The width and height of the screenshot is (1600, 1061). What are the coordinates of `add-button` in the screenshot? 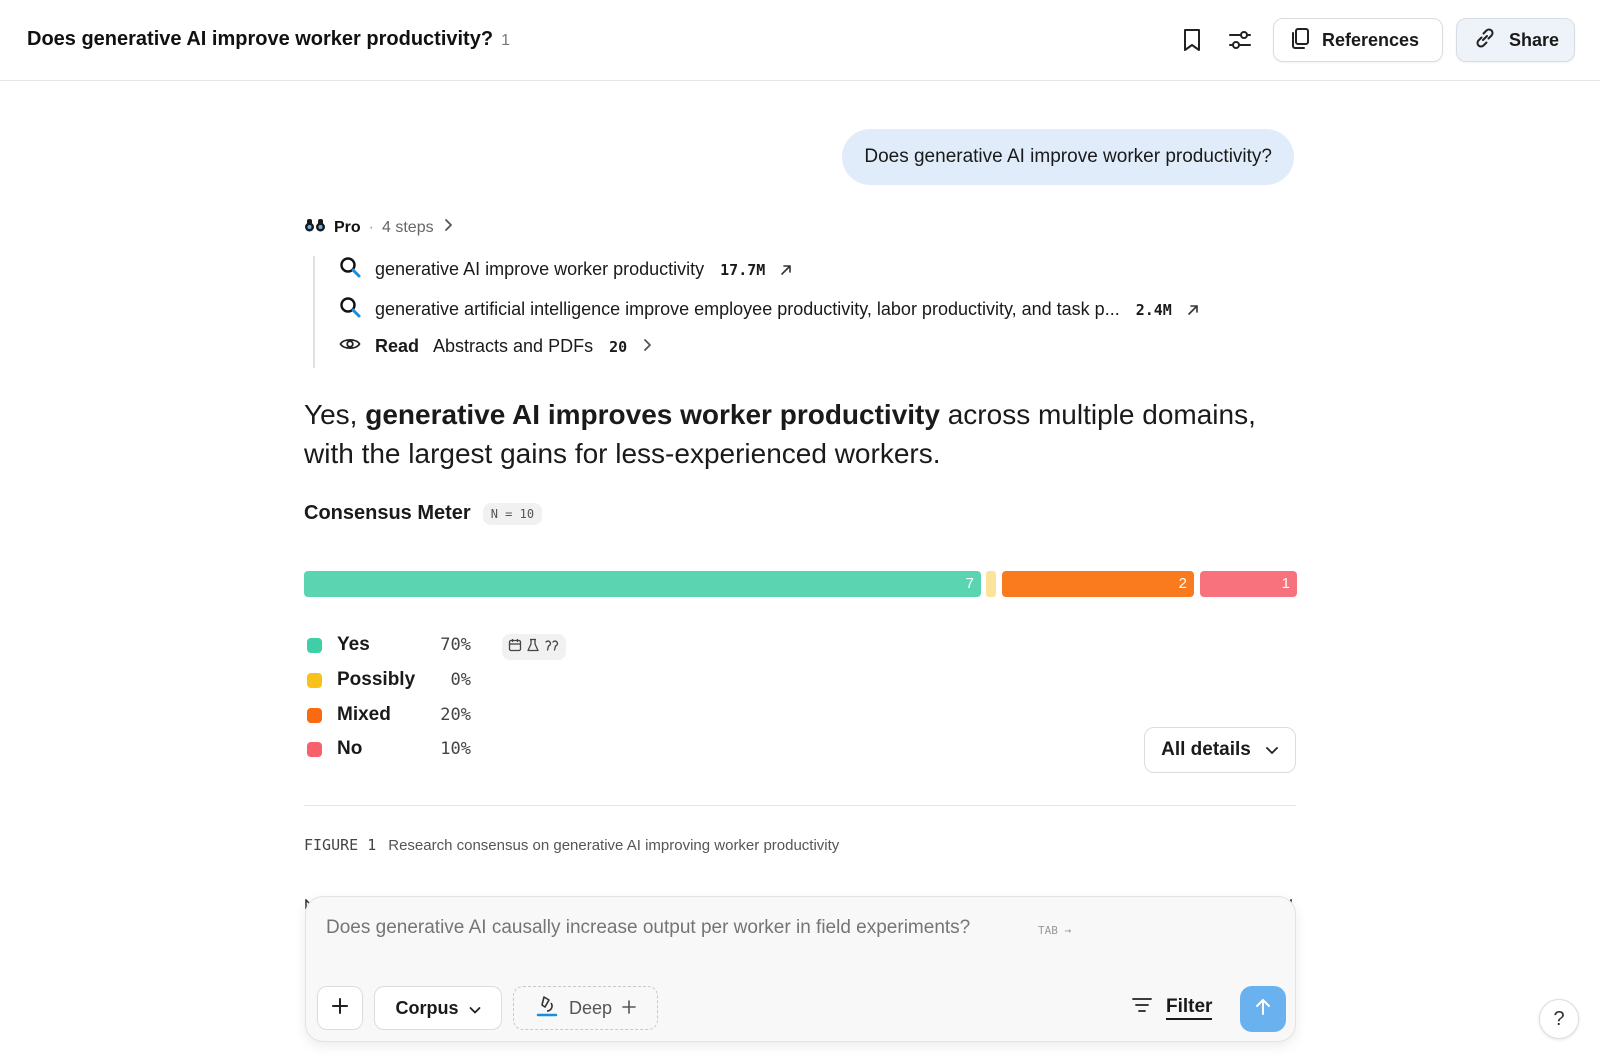 It's located at (340, 1008).